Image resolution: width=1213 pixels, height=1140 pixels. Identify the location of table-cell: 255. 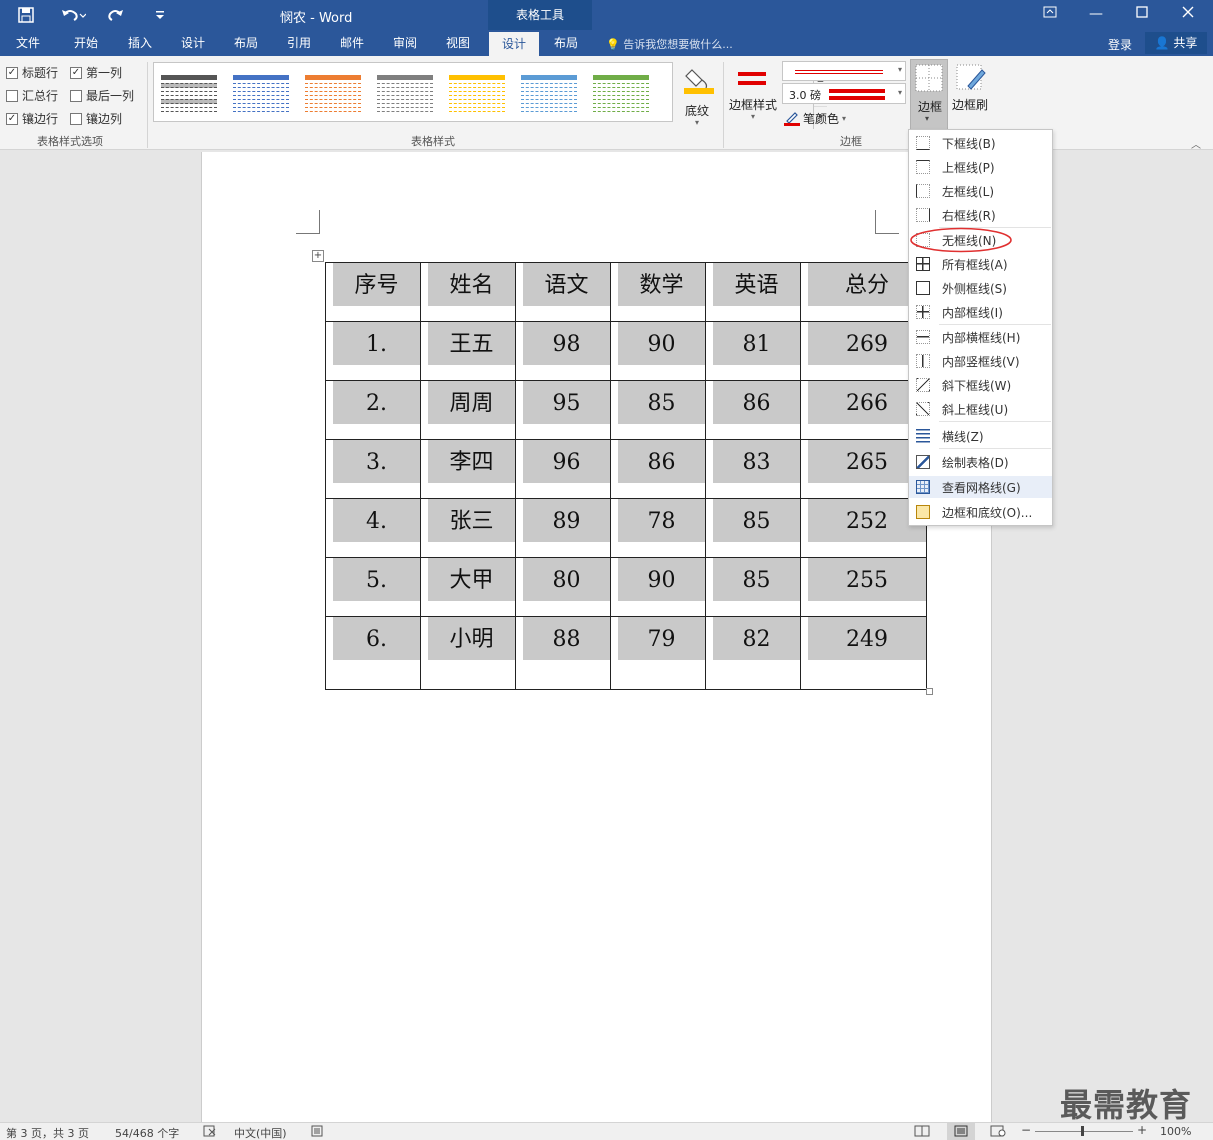
(863, 587).